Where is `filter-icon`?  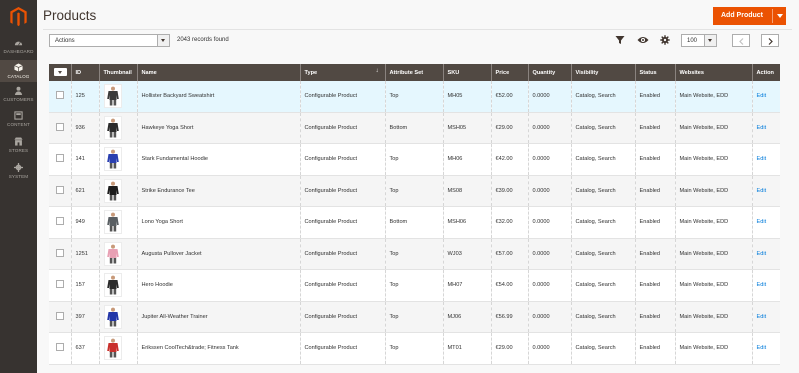
filter-icon is located at coordinates (620, 40).